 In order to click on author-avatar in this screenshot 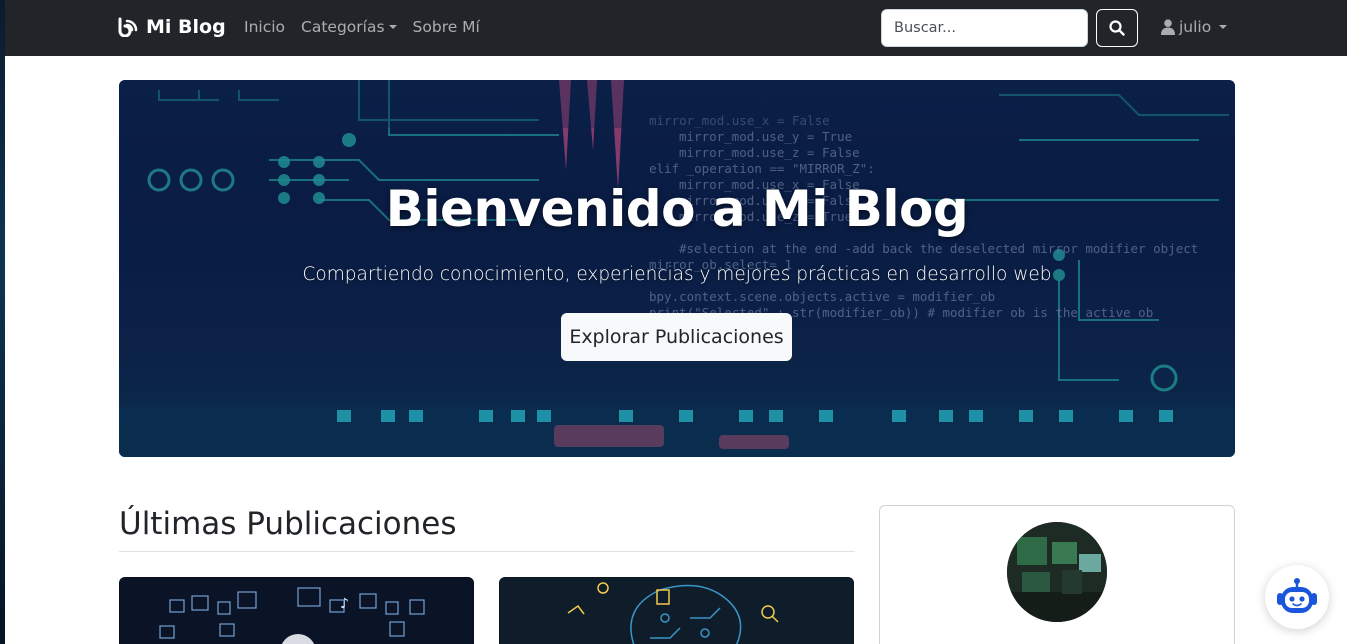, I will do `click(1057, 572)`.